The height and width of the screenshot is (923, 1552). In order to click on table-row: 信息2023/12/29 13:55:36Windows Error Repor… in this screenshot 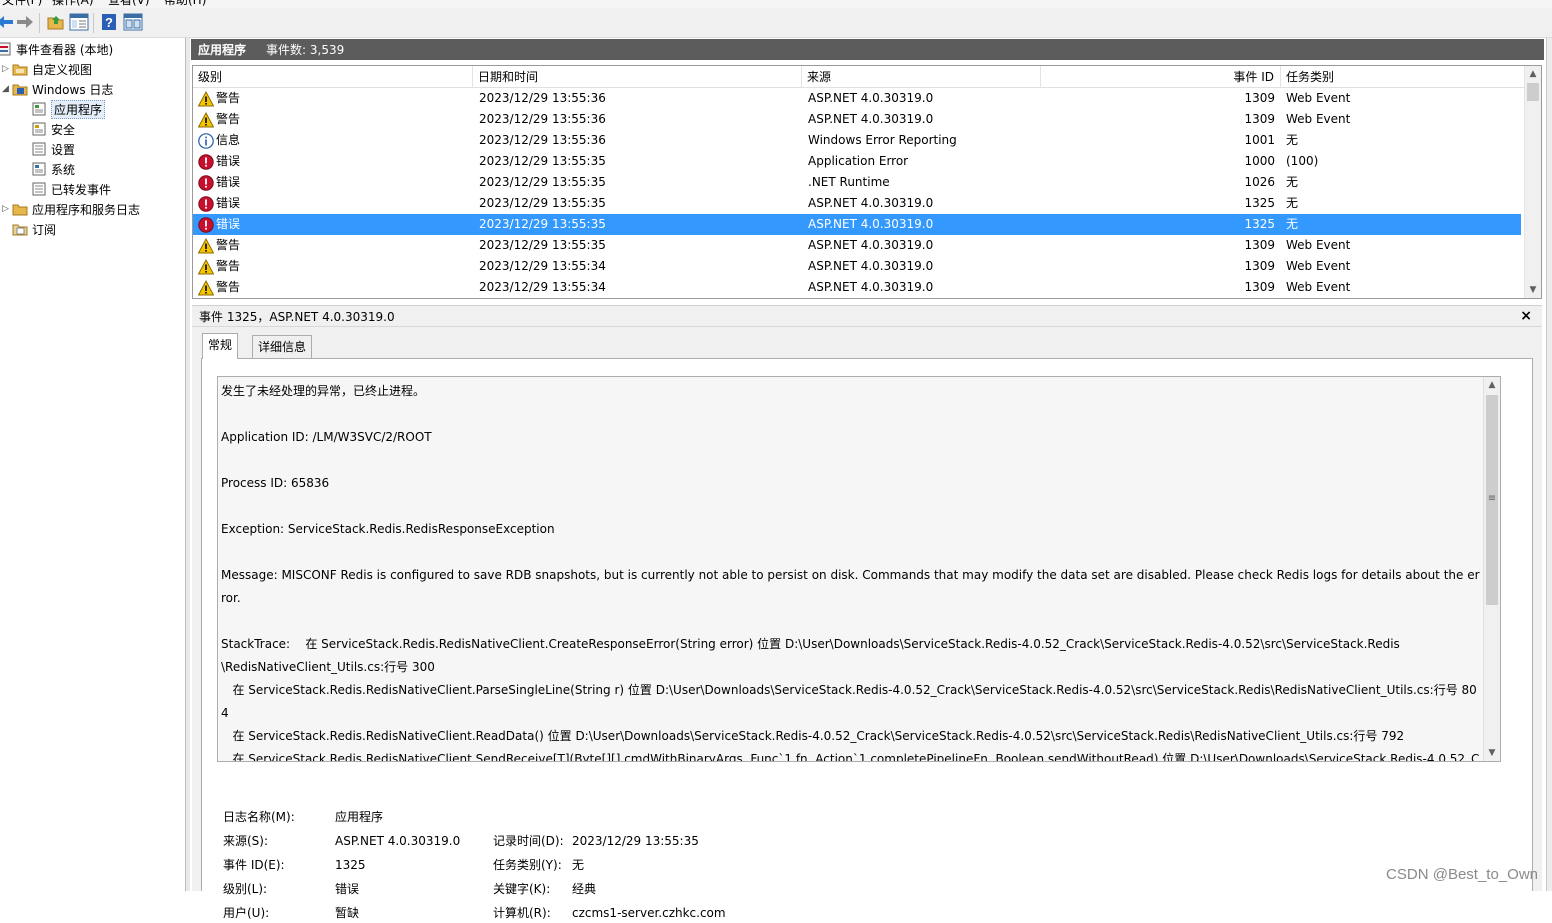, I will do `click(857, 140)`.